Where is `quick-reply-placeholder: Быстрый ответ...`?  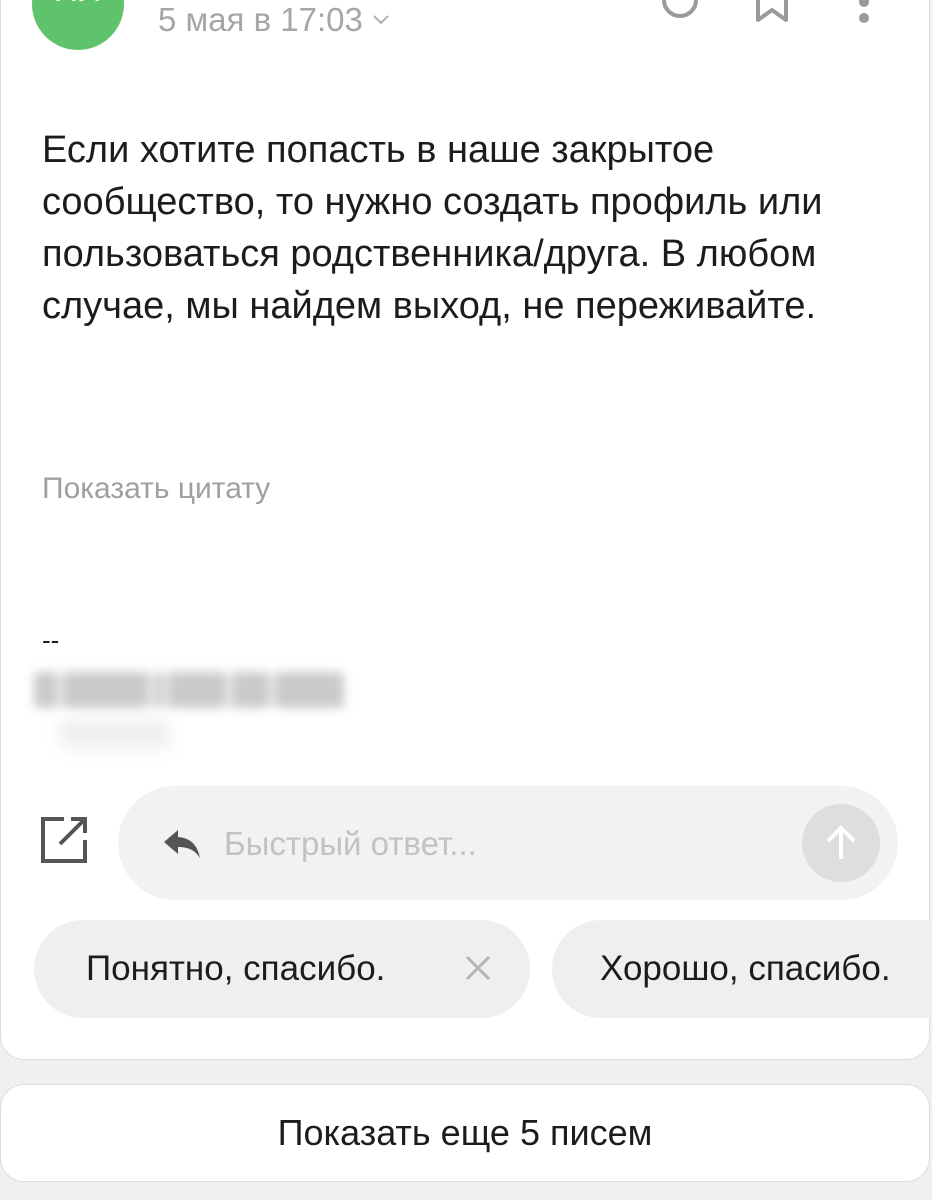
quick-reply-placeholder: Быстрый ответ... is located at coordinates (350, 843).